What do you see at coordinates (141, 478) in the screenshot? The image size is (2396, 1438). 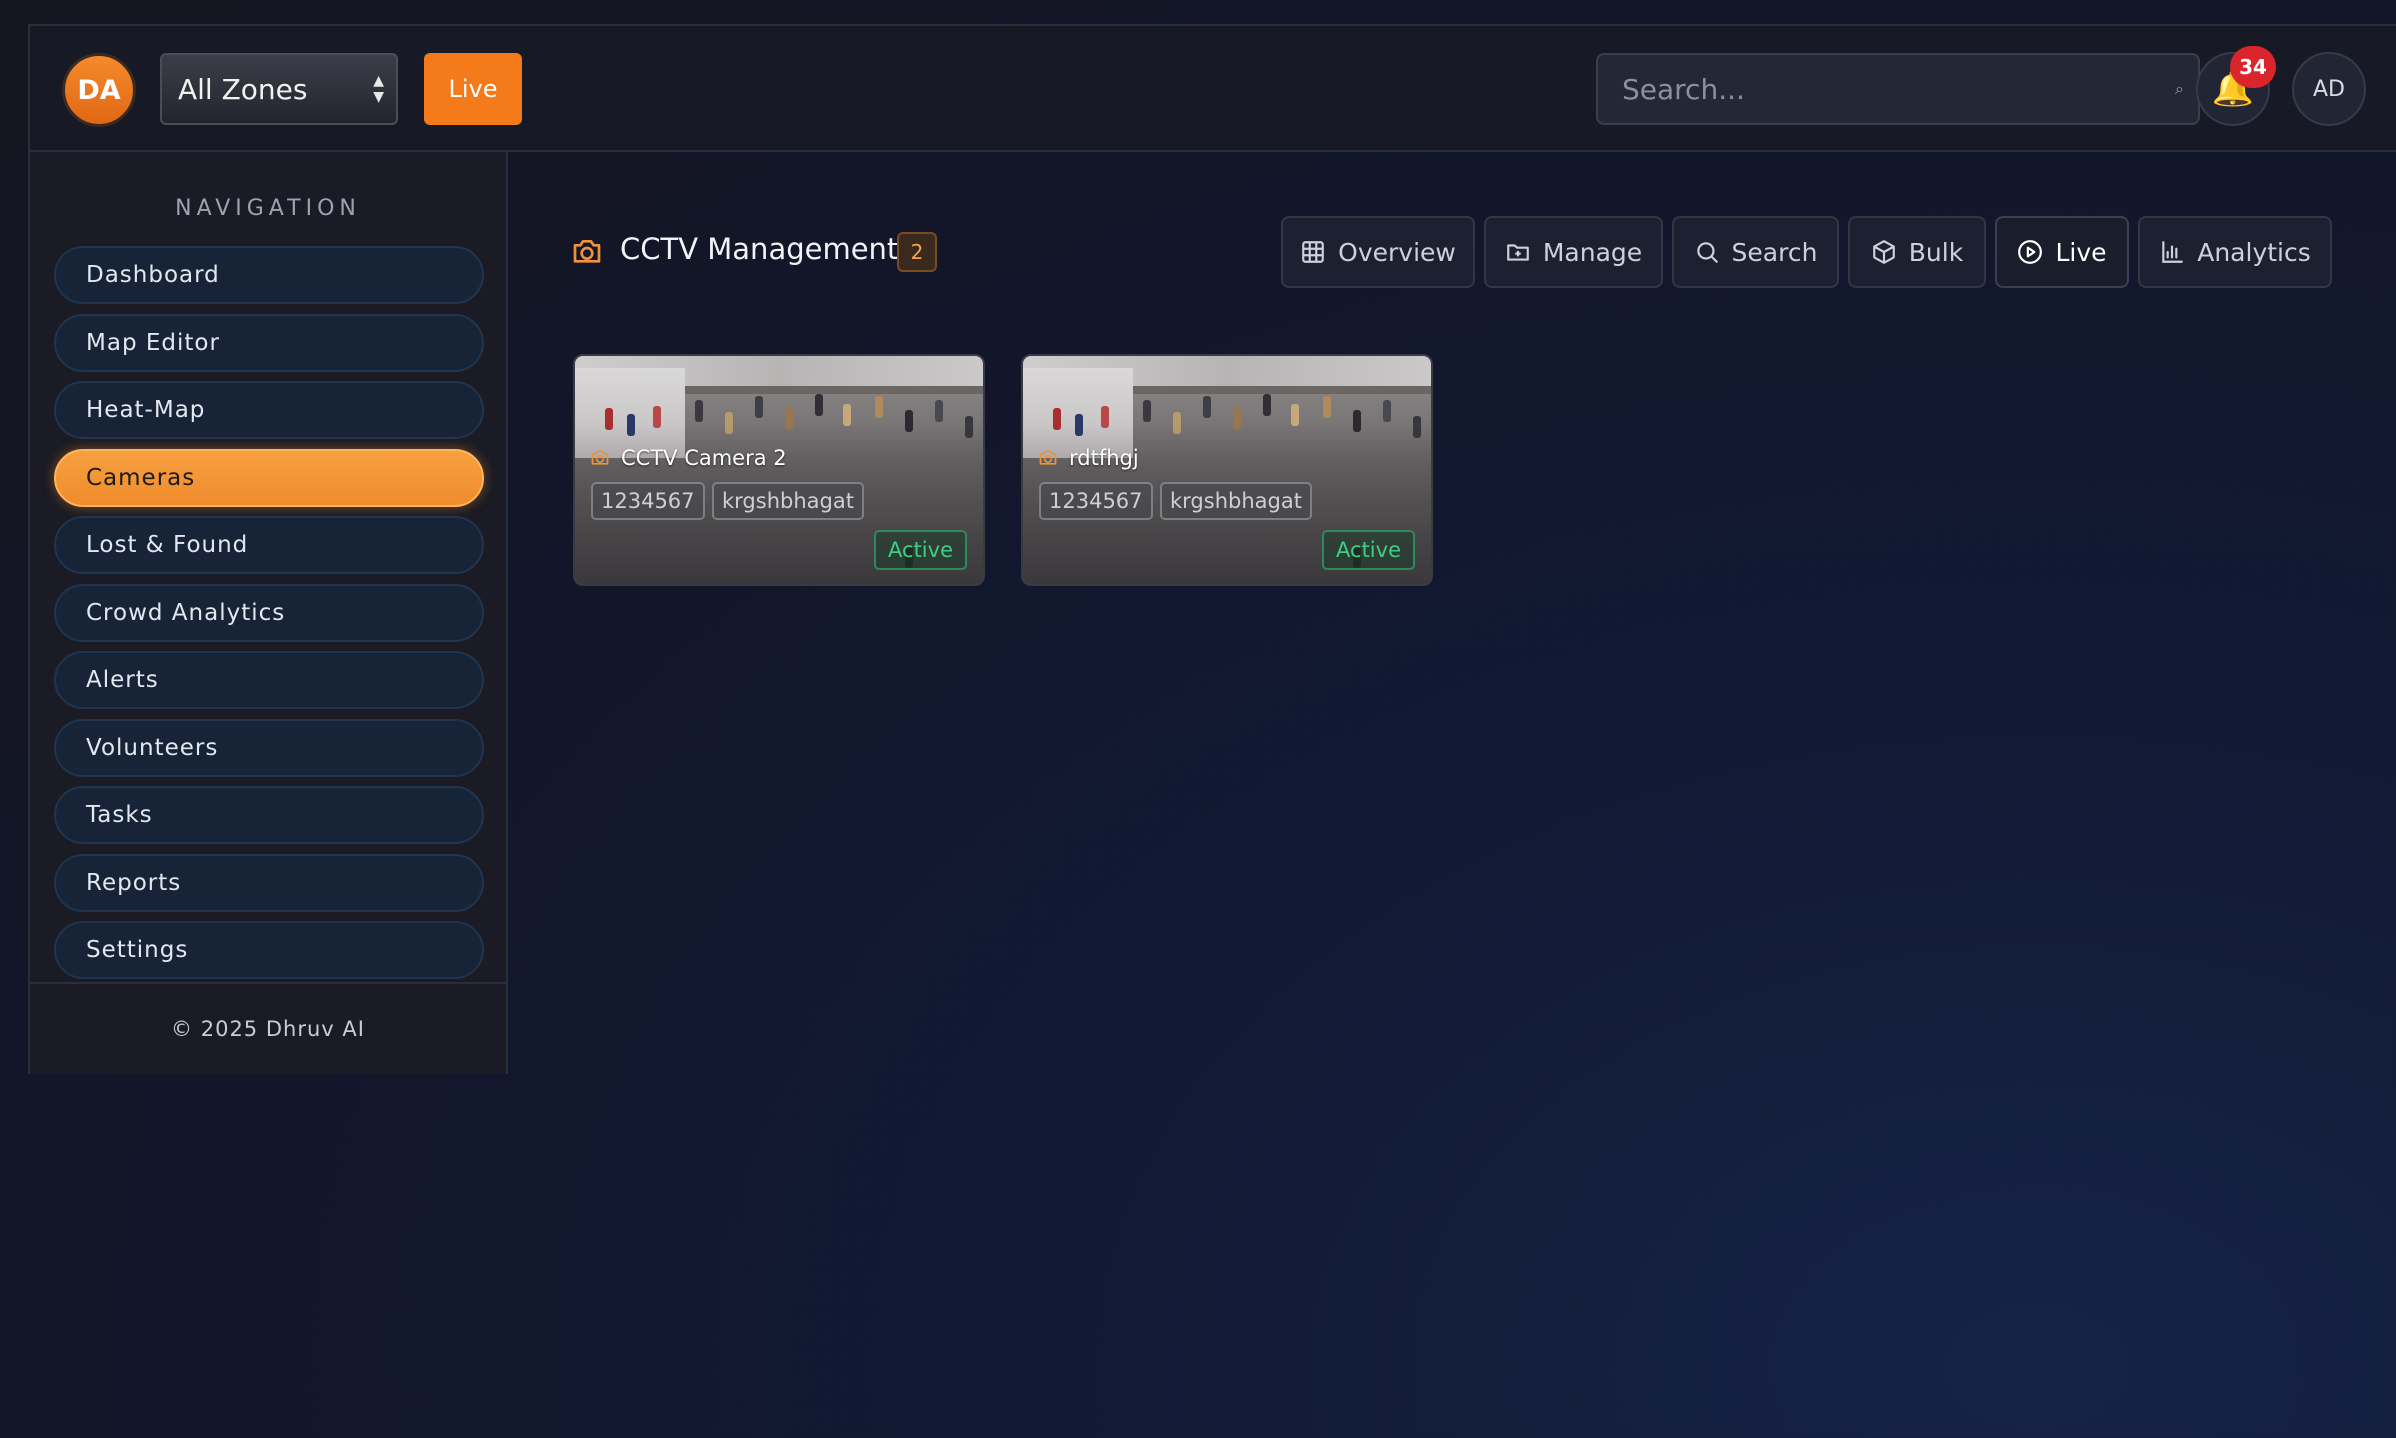 I see `sidebar-item-label: Cameras` at bounding box center [141, 478].